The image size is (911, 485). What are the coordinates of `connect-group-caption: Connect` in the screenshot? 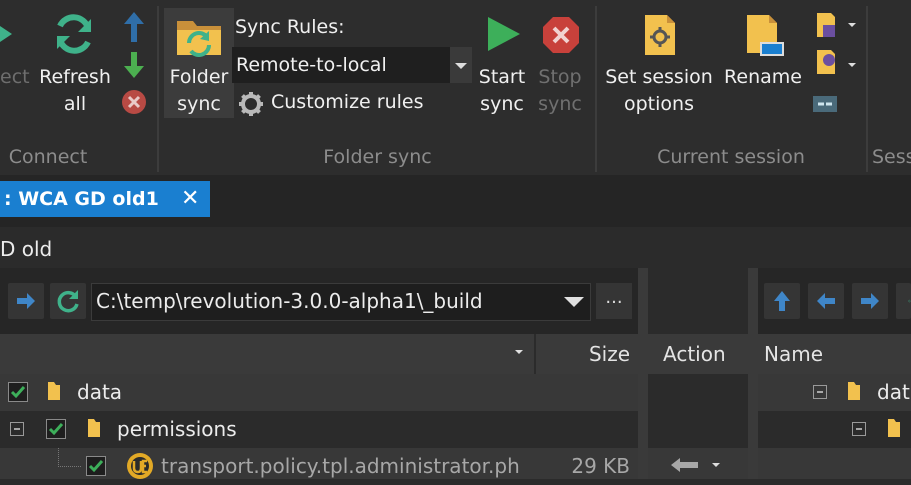 It's located at (48, 157).